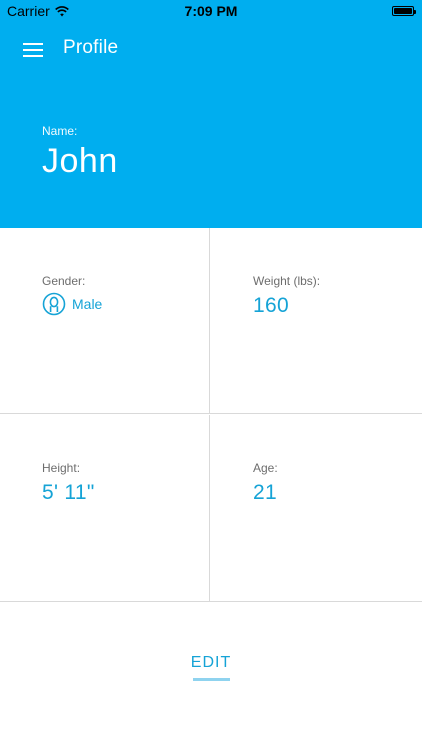 The width and height of the screenshot is (422, 750). Describe the element at coordinates (265, 492) in the screenshot. I see `age-value: 21` at that location.